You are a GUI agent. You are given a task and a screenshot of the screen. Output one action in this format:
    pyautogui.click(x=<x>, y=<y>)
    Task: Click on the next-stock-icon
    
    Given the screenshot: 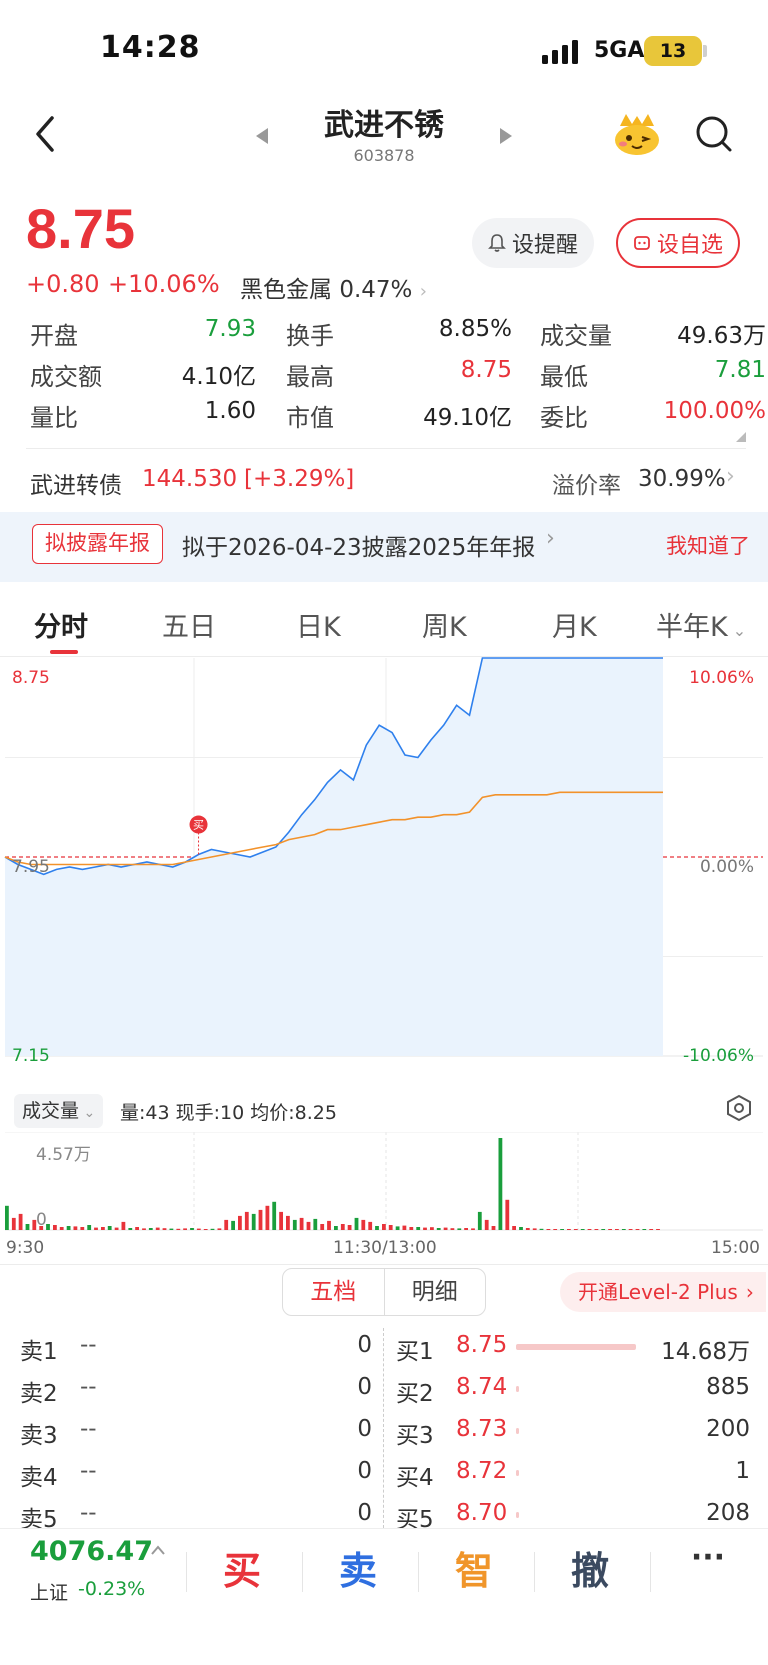 What is the action you would take?
    pyautogui.click(x=506, y=136)
    